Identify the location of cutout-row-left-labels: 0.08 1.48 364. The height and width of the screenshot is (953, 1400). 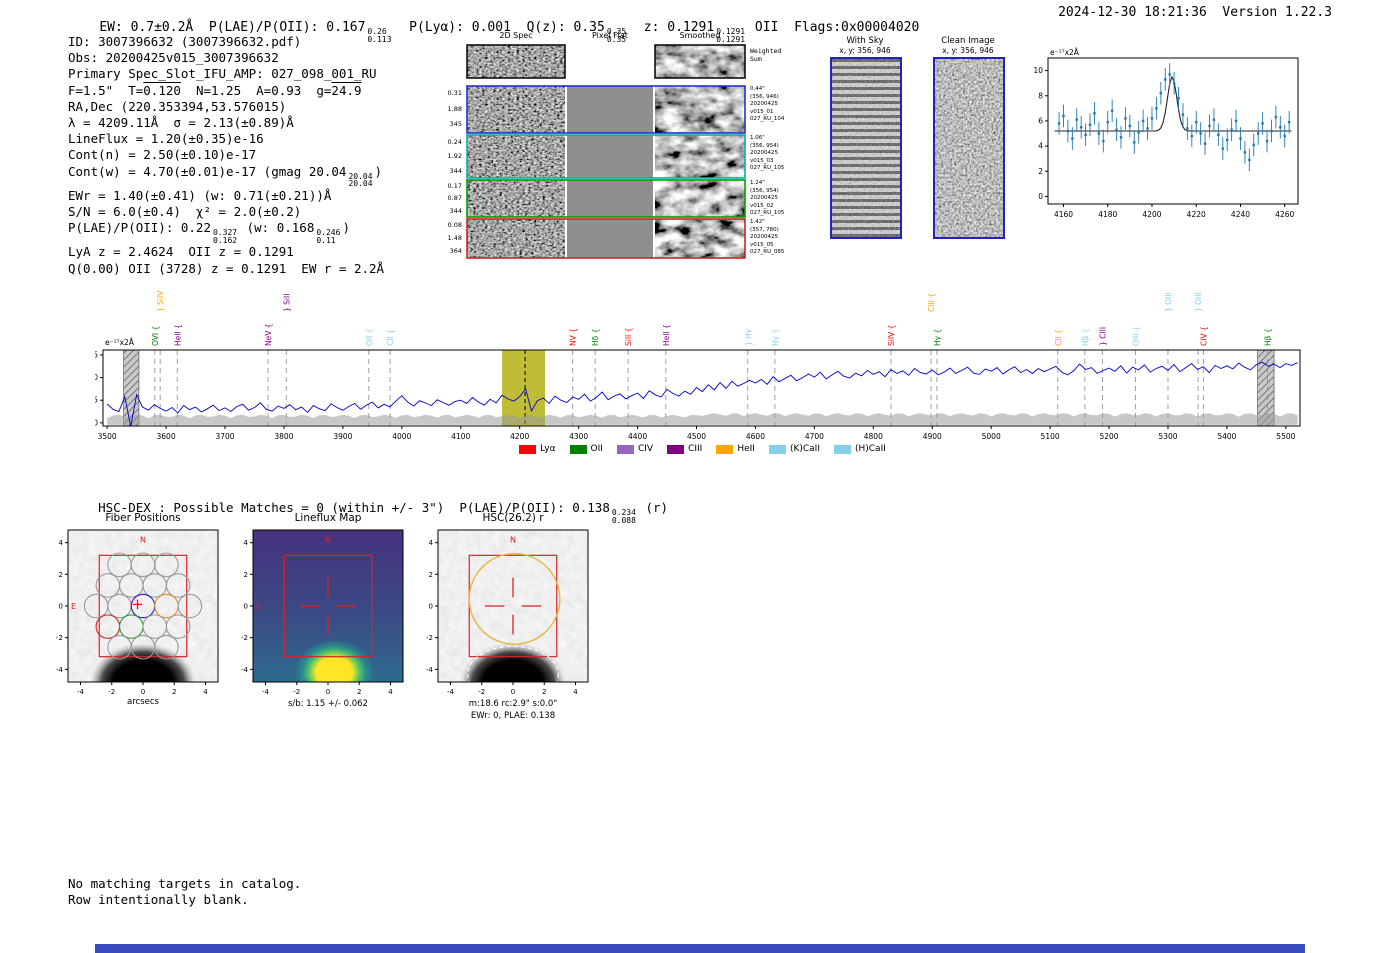
(454, 238).